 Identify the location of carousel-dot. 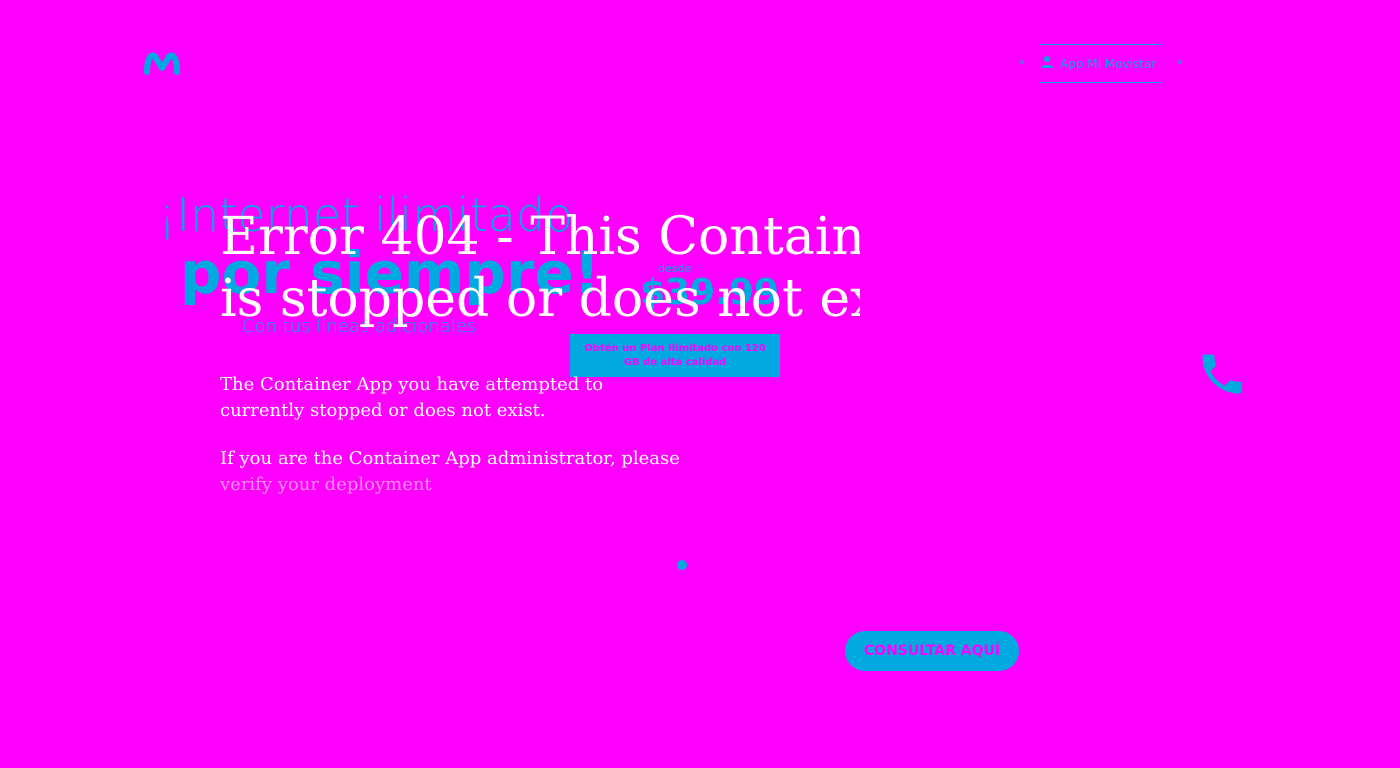
(682, 565).